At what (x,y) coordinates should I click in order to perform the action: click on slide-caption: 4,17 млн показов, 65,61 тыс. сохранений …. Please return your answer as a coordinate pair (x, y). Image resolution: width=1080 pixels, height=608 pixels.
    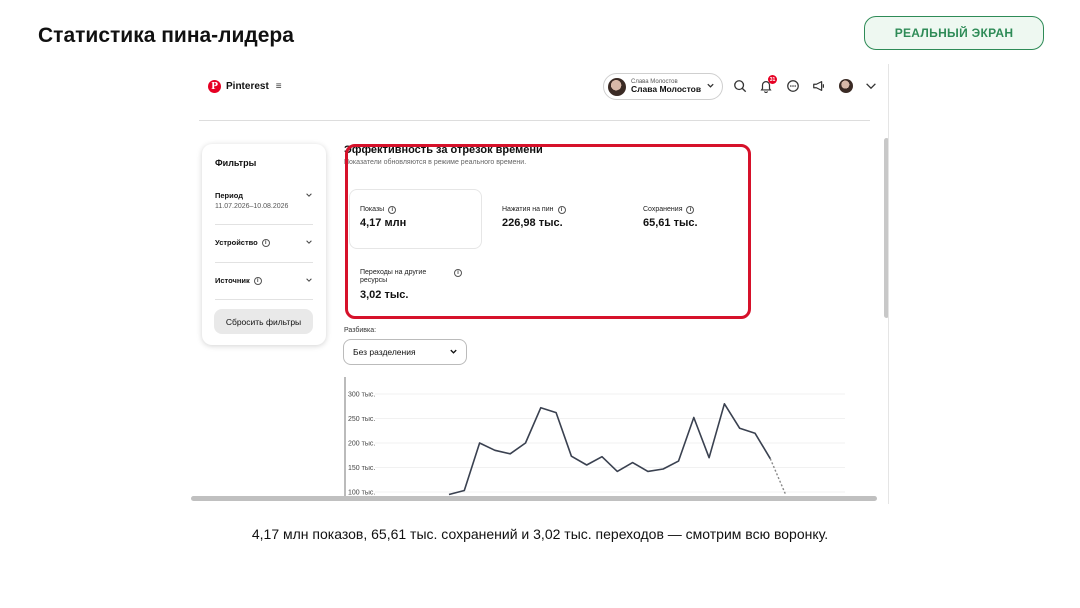
    Looking at the image, I should click on (540, 534).